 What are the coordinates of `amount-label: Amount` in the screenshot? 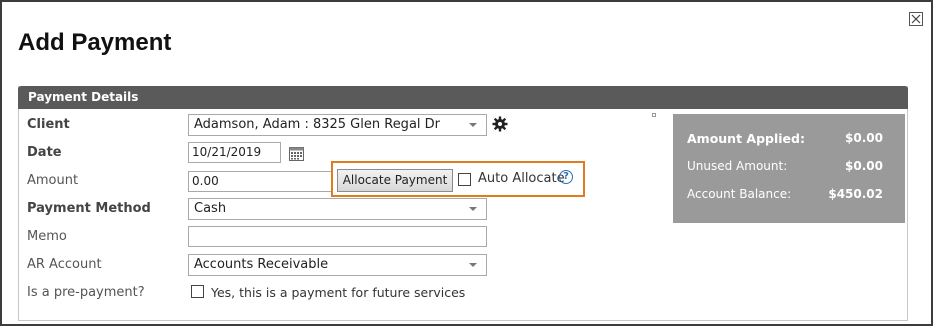 It's located at (53, 180).